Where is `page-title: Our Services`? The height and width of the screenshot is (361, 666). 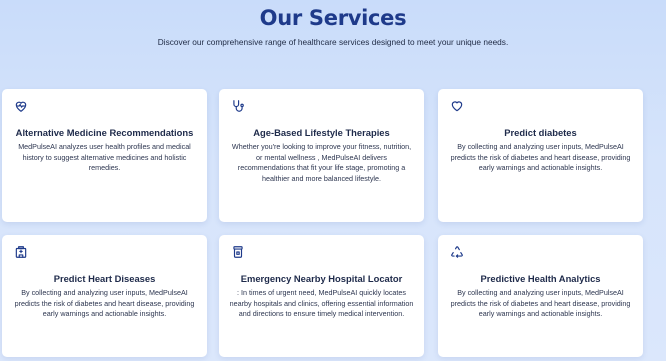 page-title: Our Services is located at coordinates (333, 18).